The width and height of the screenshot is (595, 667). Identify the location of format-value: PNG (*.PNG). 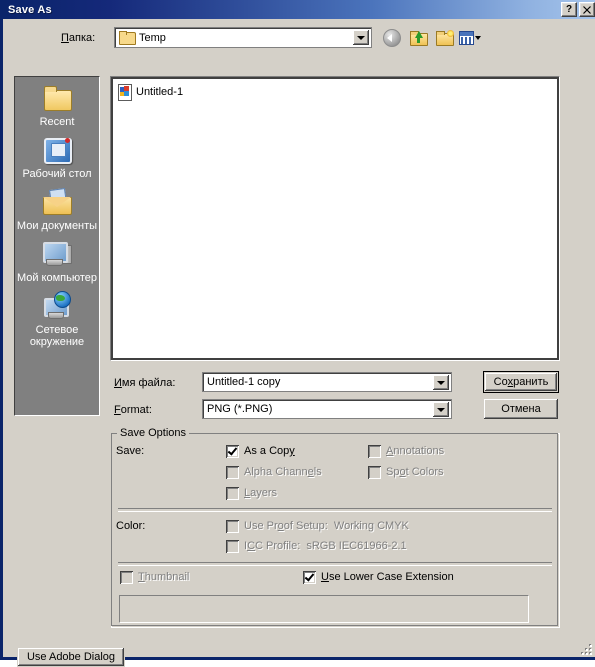
(240, 409).